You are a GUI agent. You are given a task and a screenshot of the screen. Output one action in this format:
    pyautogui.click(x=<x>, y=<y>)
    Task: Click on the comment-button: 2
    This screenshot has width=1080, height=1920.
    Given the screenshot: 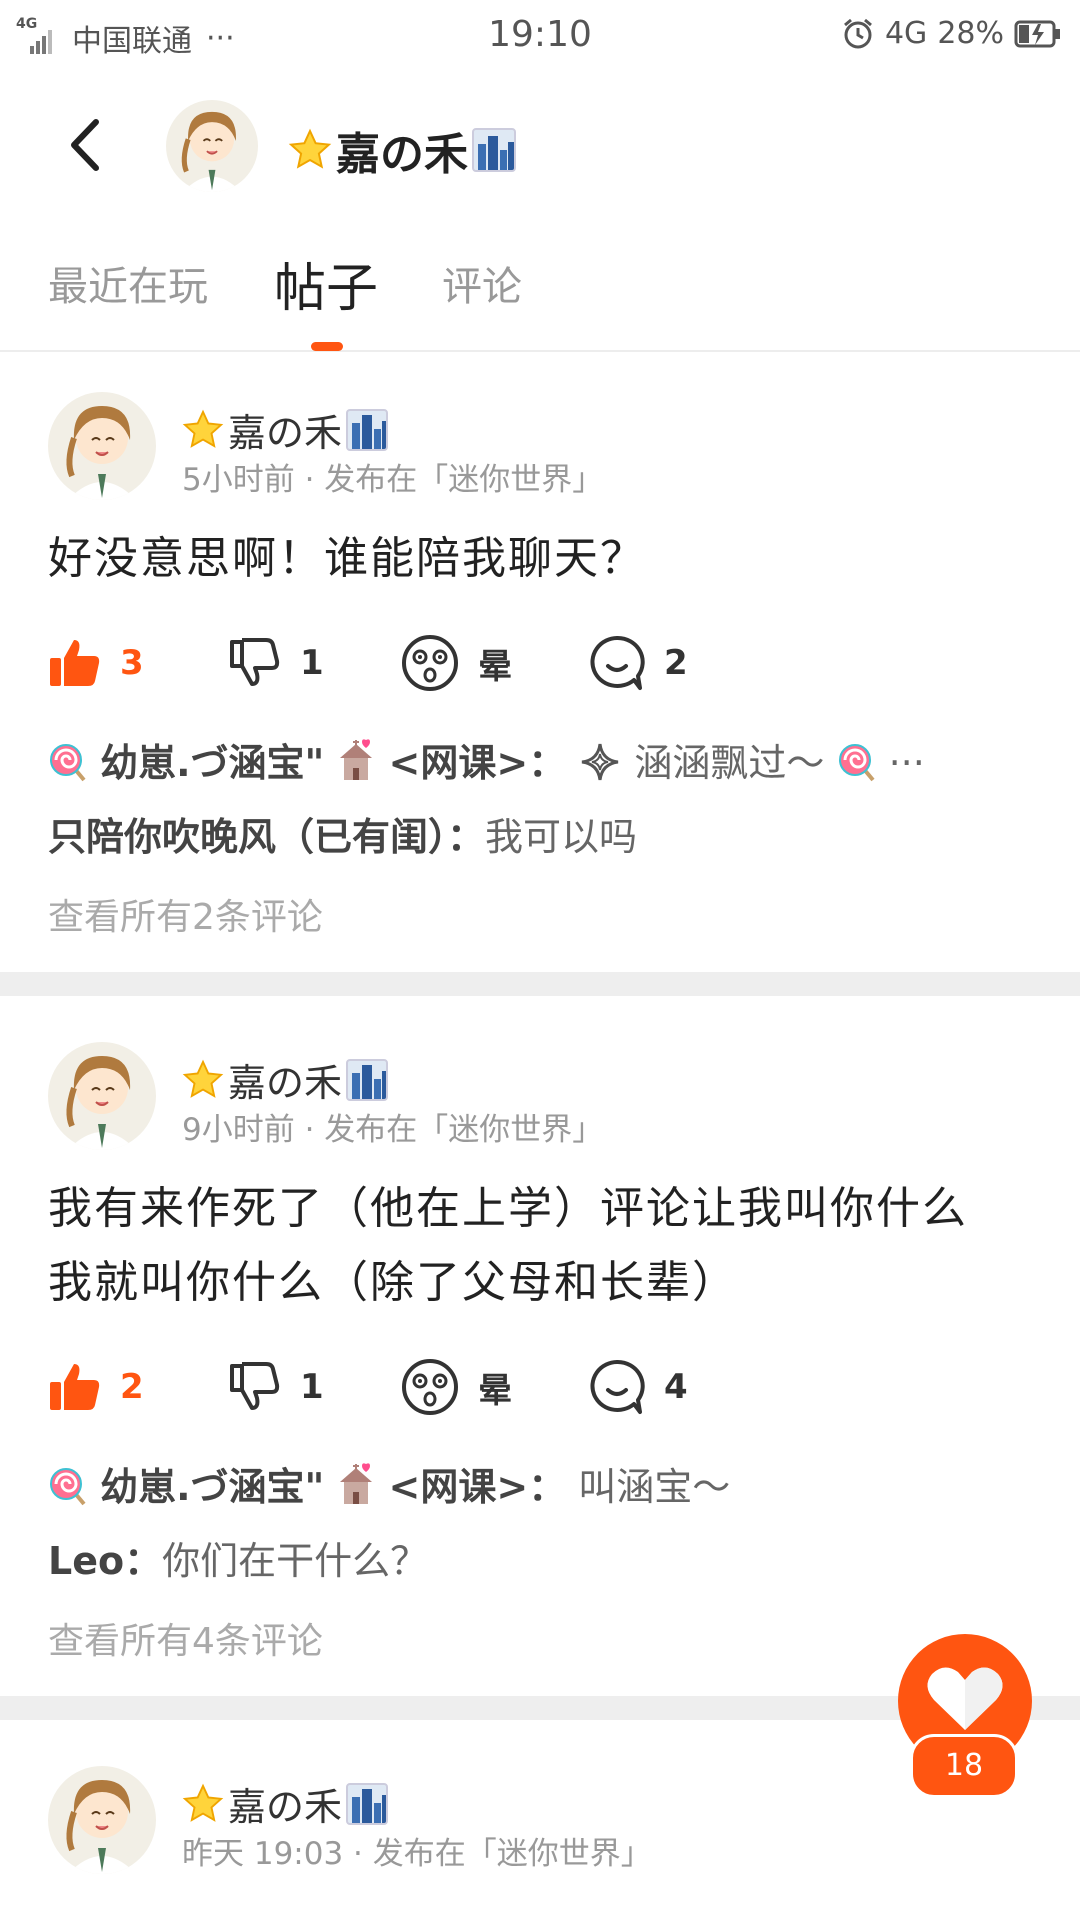 What is the action you would take?
    pyautogui.click(x=638, y=663)
    